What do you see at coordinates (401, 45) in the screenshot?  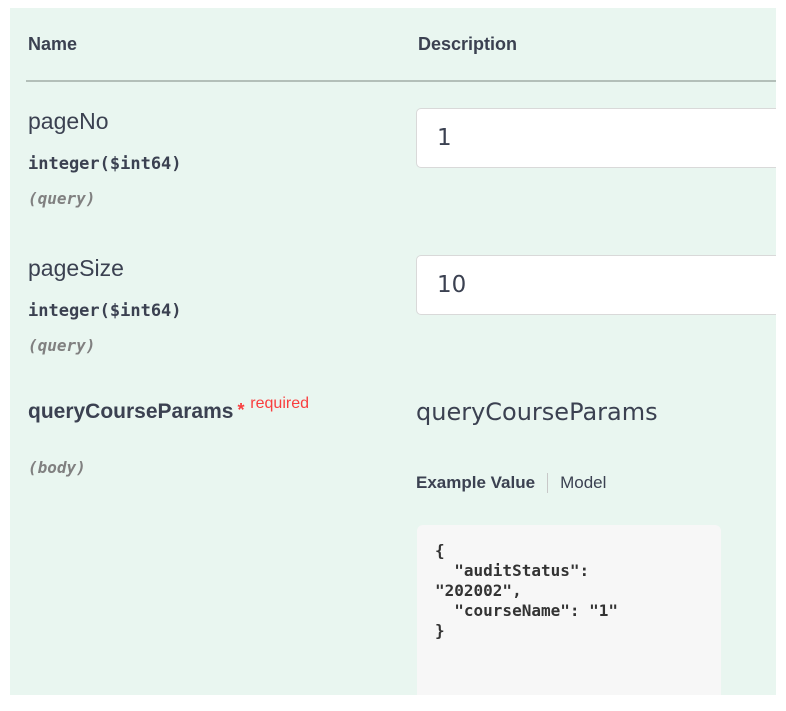 I see `parameters-table-header: Name Description` at bounding box center [401, 45].